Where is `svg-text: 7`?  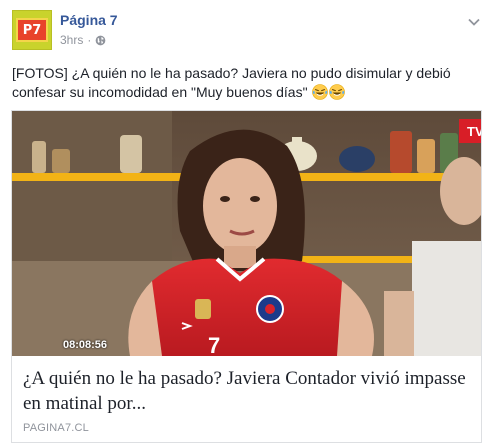 svg-text: 7 is located at coordinates (214, 344).